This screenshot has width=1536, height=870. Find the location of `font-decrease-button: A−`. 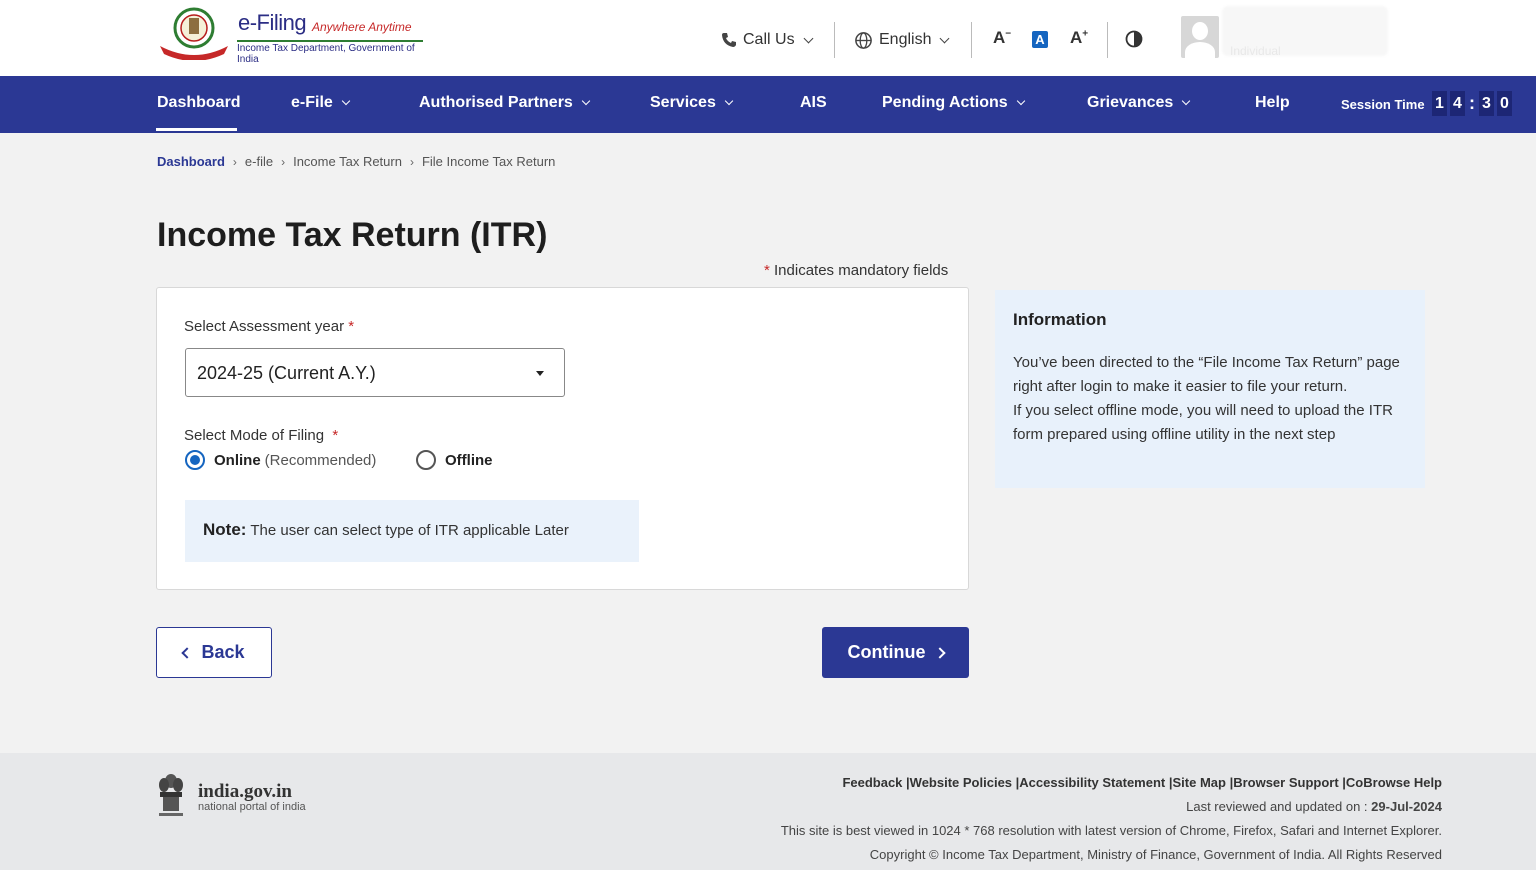

font-decrease-button: A− is located at coordinates (1002, 38).